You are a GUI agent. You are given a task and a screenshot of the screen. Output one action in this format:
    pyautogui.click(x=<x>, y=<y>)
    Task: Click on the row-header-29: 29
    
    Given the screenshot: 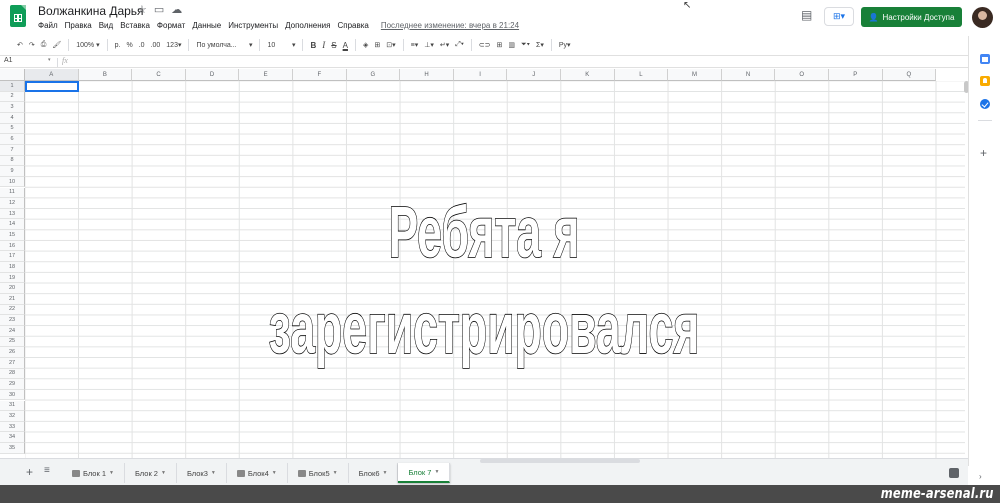 What is the action you would take?
    pyautogui.click(x=12, y=384)
    